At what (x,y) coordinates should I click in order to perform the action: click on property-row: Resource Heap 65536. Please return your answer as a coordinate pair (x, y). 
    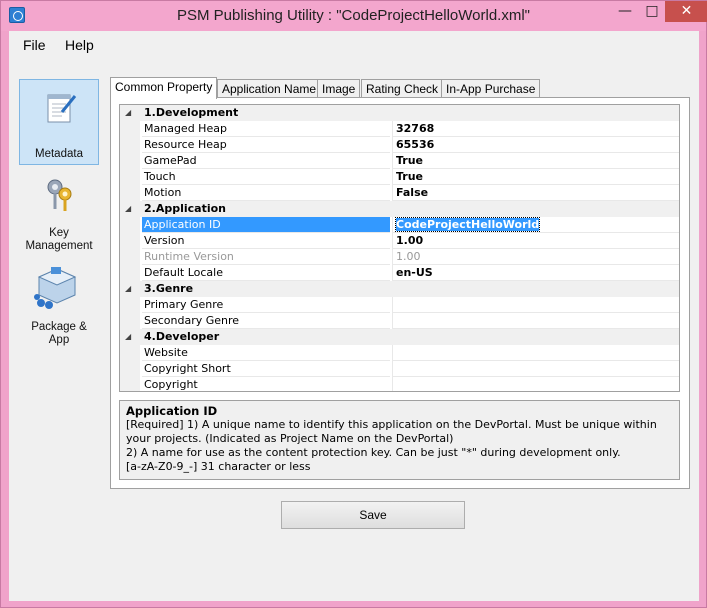
    Looking at the image, I should click on (399, 145).